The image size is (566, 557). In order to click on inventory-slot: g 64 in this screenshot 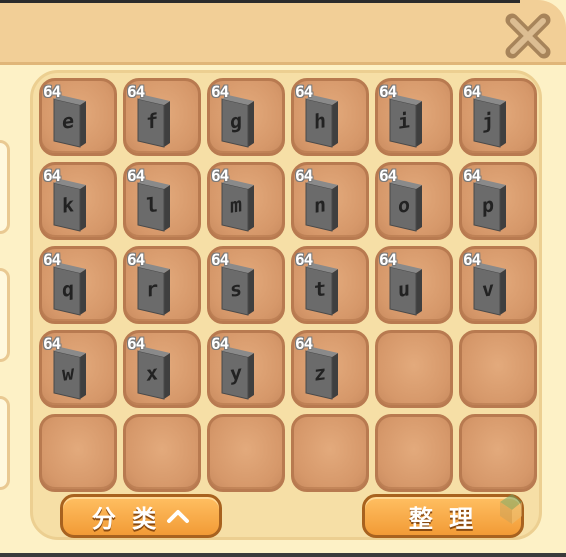, I will do `click(246, 117)`.